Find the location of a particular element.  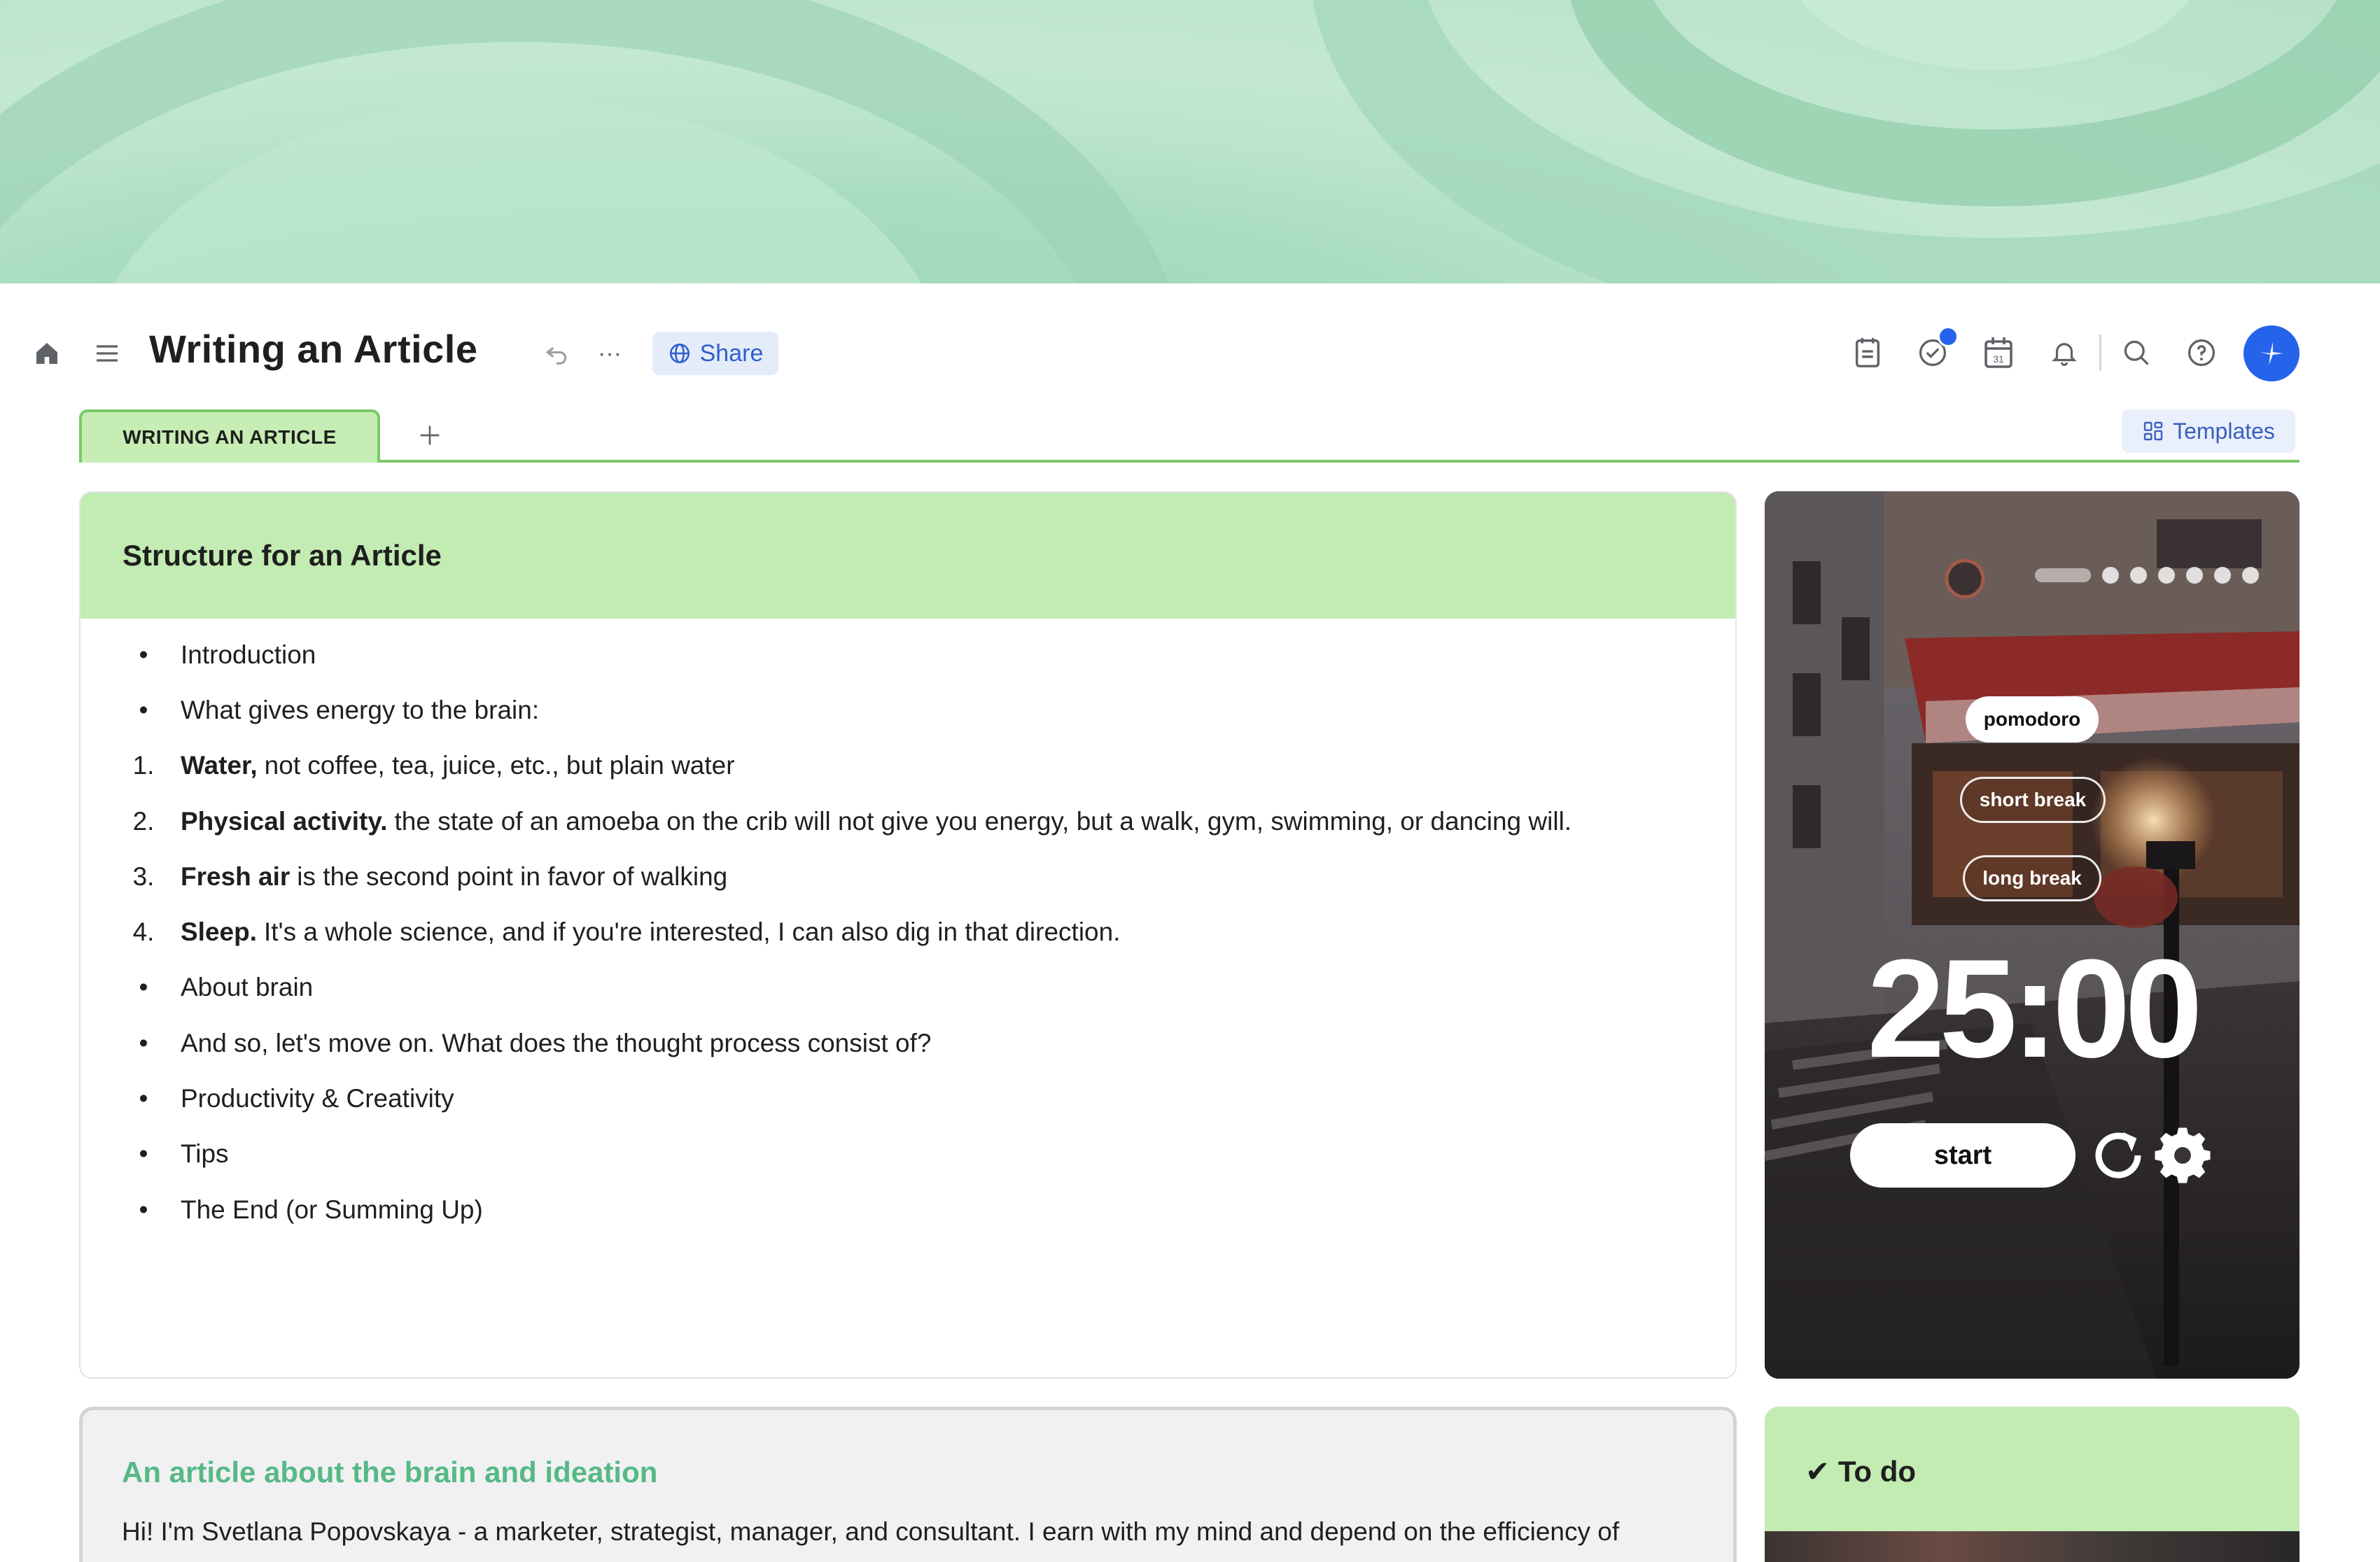

gear-icon is located at coordinates (2182, 1155).